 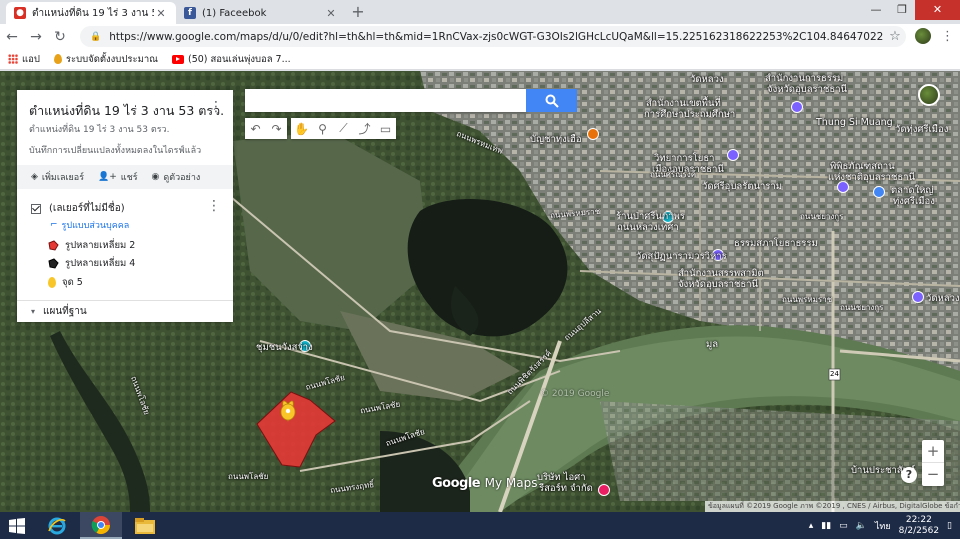 I want to click on redo-icon: ↷, so click(x=276, y=128).